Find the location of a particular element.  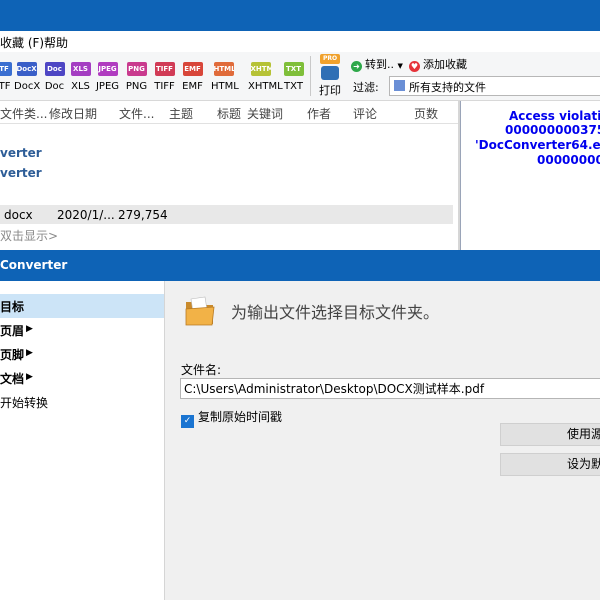

main-title-bar is located at coordinates (300, 15).